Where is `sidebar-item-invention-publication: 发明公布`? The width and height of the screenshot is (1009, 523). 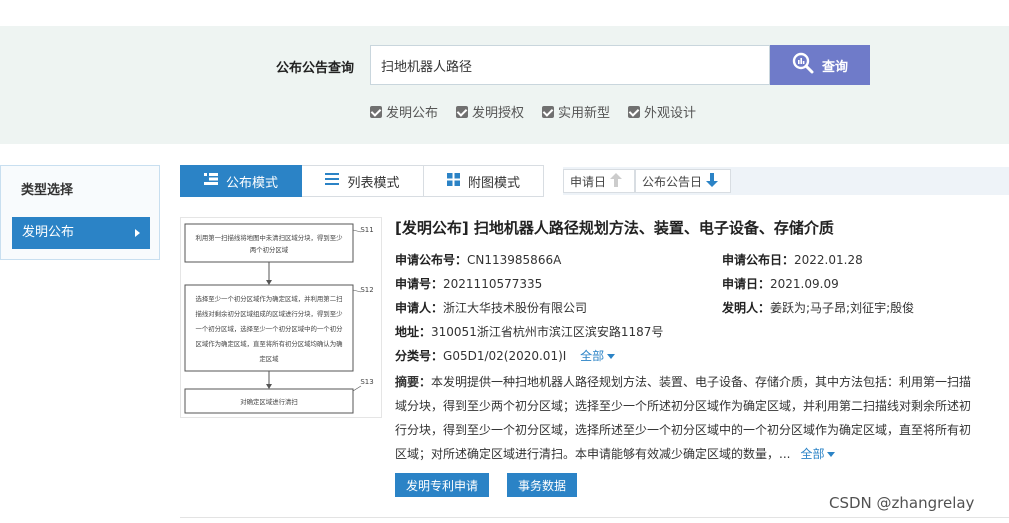
sidebar-item-invention-publication: 发明公布 is located at coordinates (81, 233).